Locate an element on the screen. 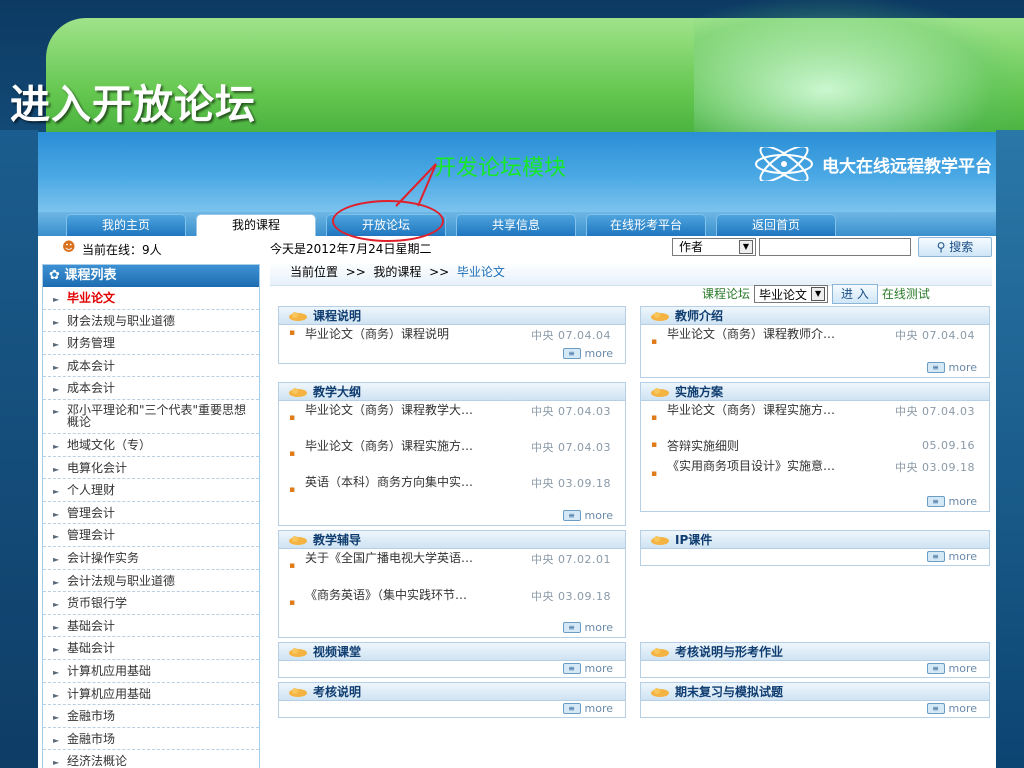 The height and width of the screenshot is (768, 1024). tab-my-courses: 我的课程 is located at coordinates (256, 225).